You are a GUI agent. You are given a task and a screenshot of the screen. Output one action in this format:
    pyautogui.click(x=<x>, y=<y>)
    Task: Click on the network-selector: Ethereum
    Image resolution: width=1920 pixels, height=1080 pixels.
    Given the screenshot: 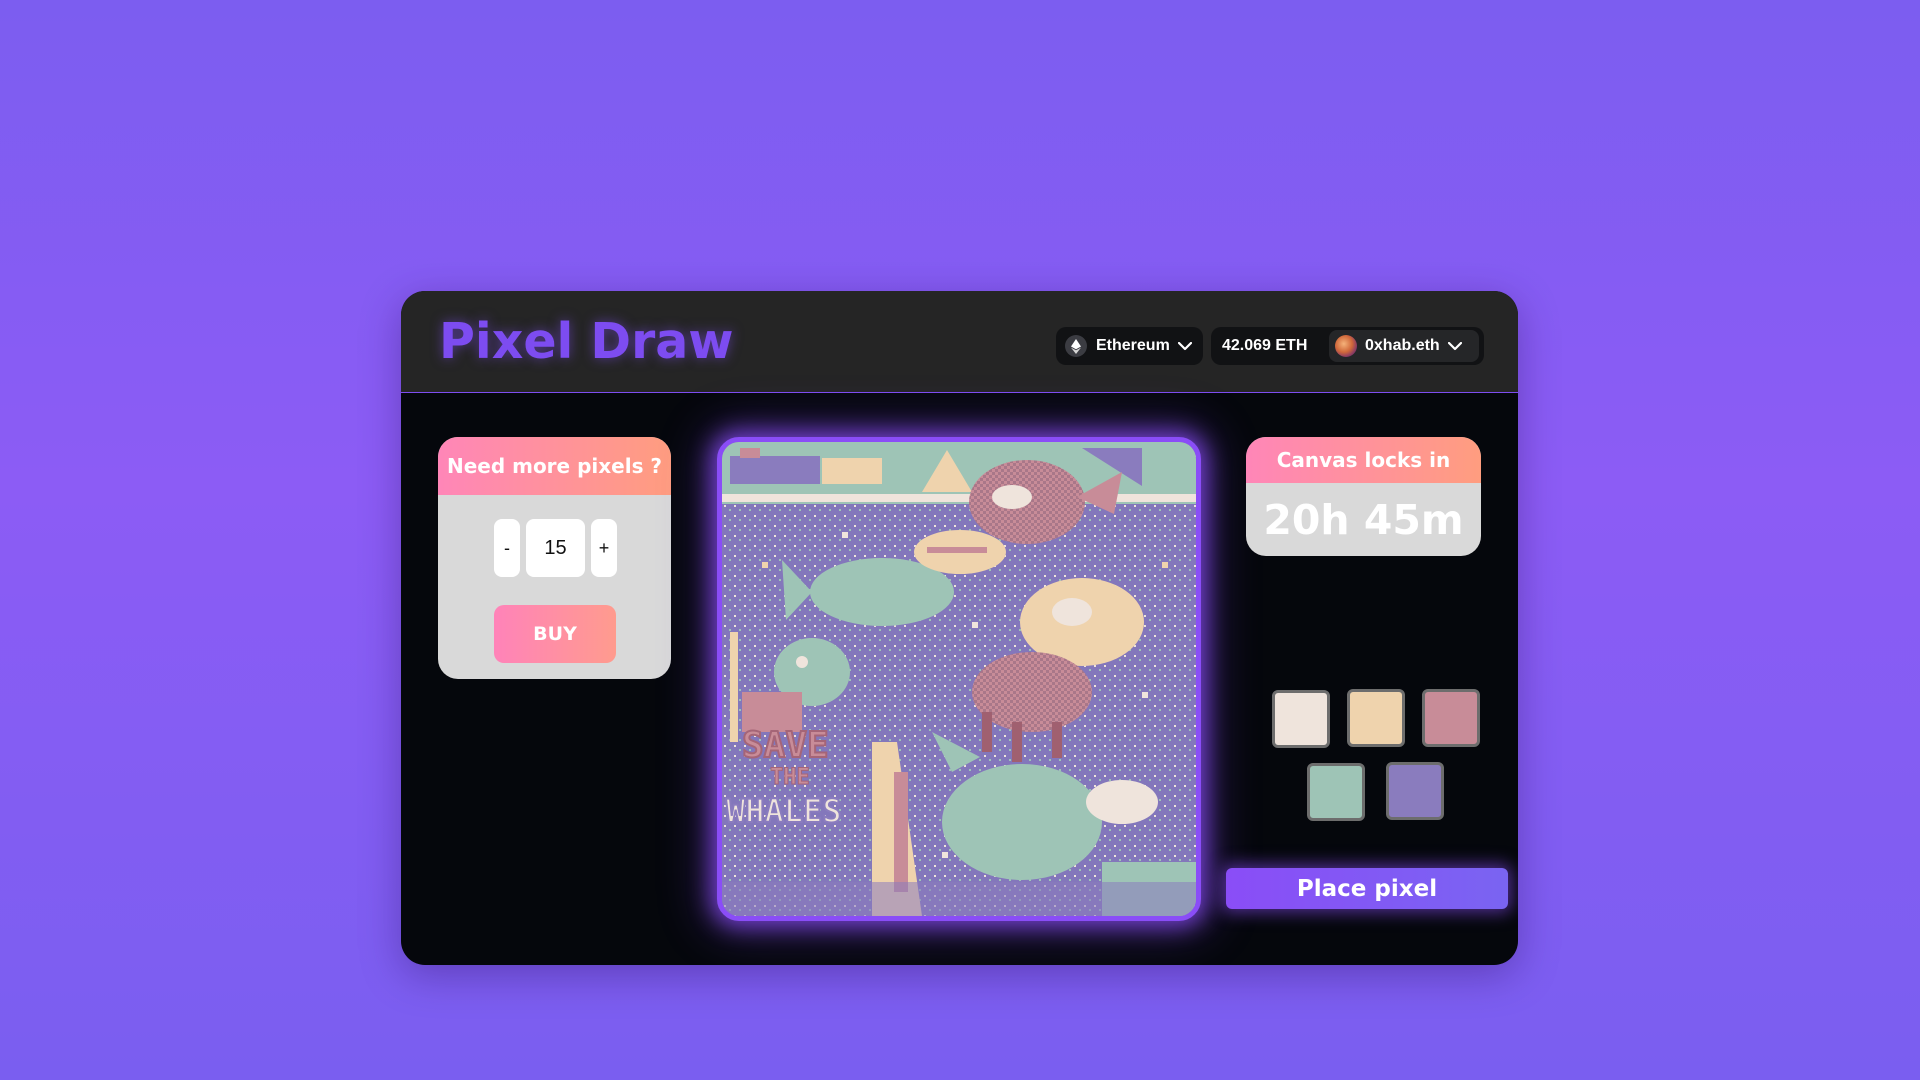 What is the action you would take?
    pyautogui.click(x=1129, y=346)
    